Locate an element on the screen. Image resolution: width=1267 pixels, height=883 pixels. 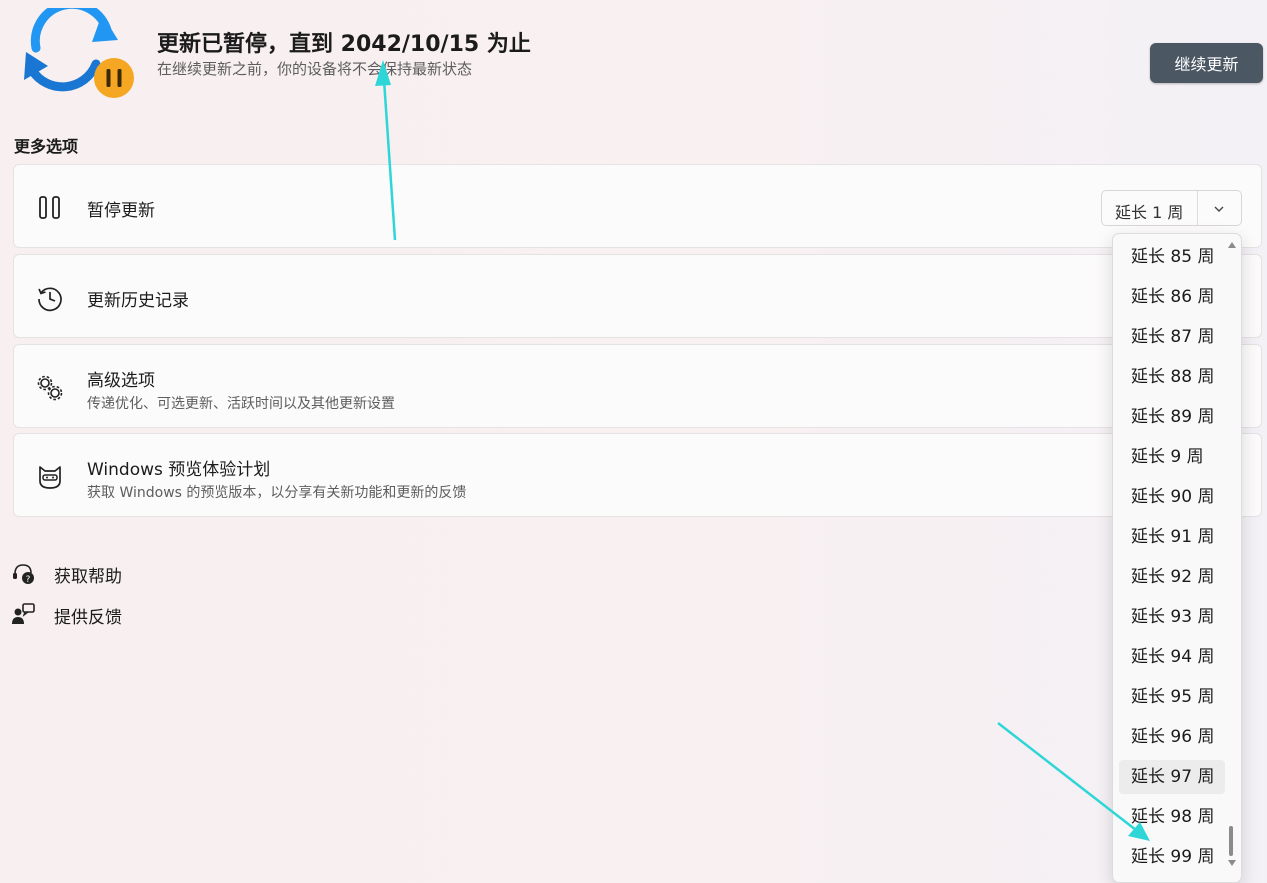
dropdown-option: 延长 89 周 is located at coordinates (1172, 417).